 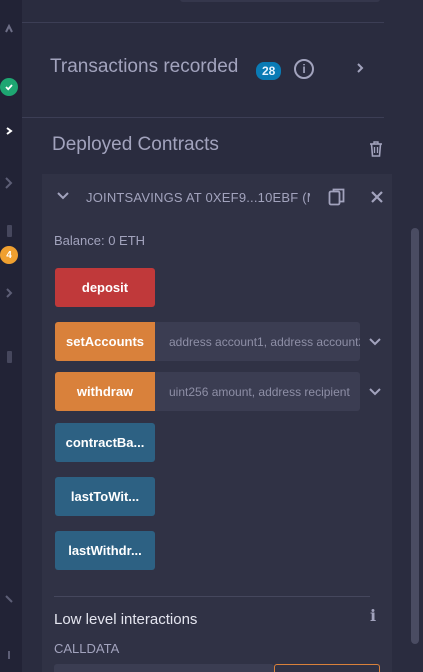 I want to click on transactions-recorded-label: Transactions recorded, so click(x=144, y=67).